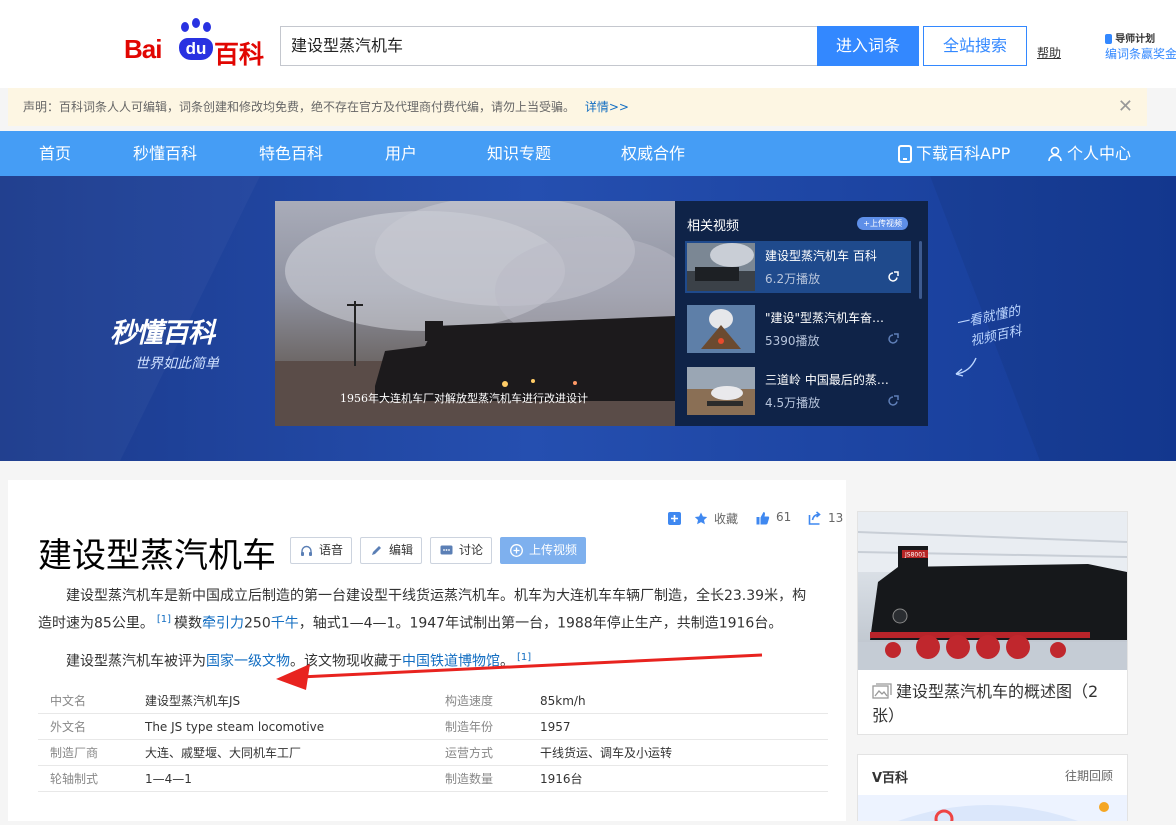 This screenshot has width=1176, height=825. What do you see at coordinates (291, 153) in the screenshot?
I see `nav-item-featured: 特色百科` at bounding box center [291, 153].